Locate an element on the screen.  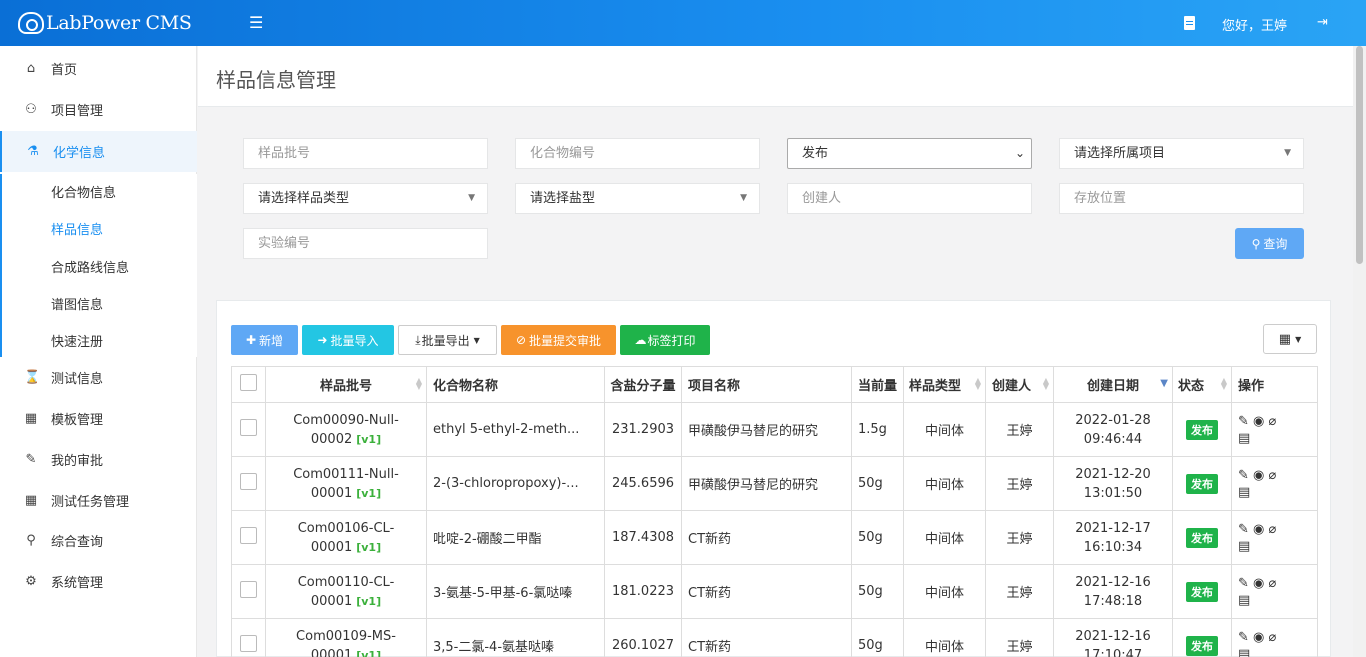
batch-link: Com00111-Null- 00001 [v1] is located at coordinates (346, 484).